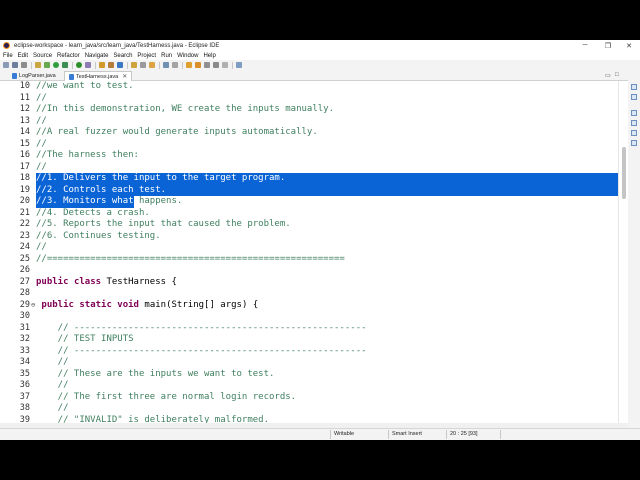  Describe the element at coordinates (634, 143) in the screenshot. I see `console-view-icon` at that location.